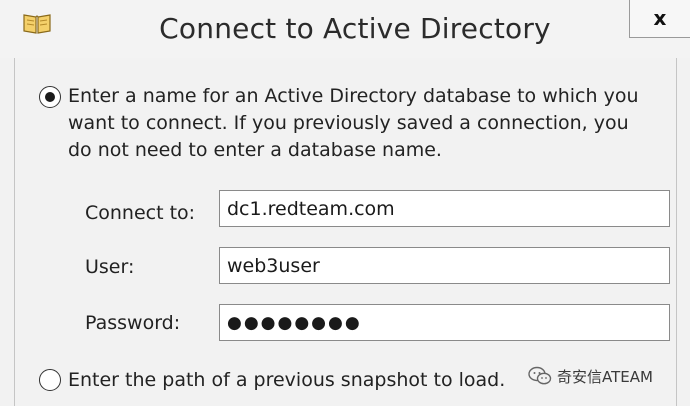  I want to click on connect-to-input, so click(444, 208).